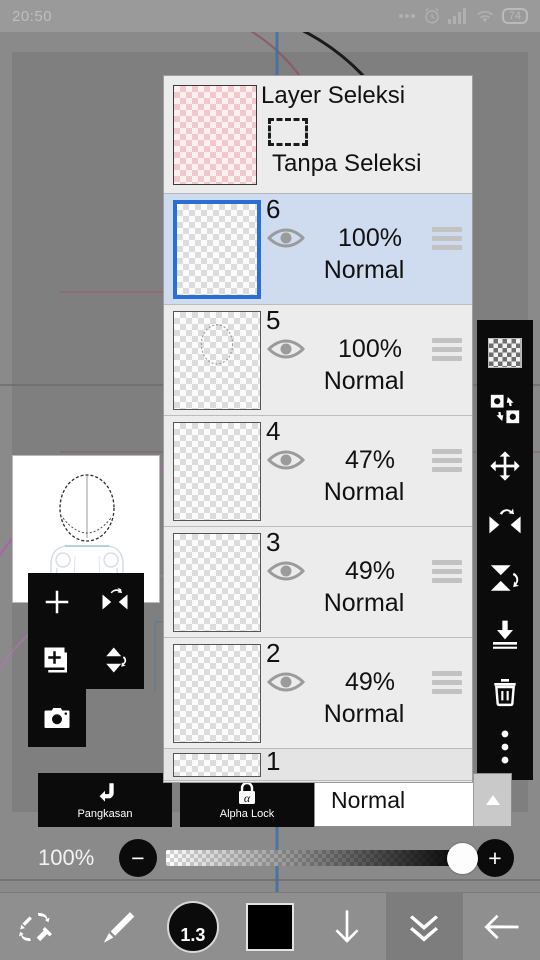 The height and width of the screenshot is (960, 540). I want to click on arrow-down-icon, so click(347, 926).